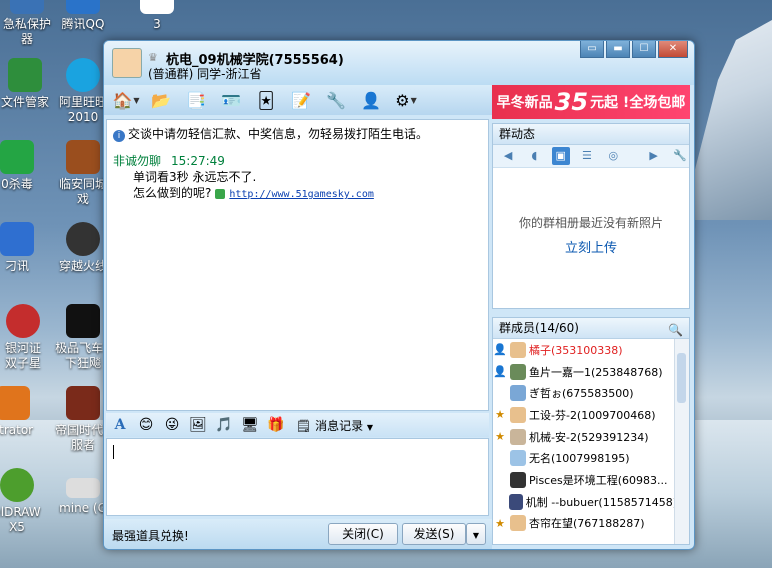 The image size is (772, 568). Describe the element at coordinates (119, 136) in the screenshot. I see `info-icon: i` at that location.